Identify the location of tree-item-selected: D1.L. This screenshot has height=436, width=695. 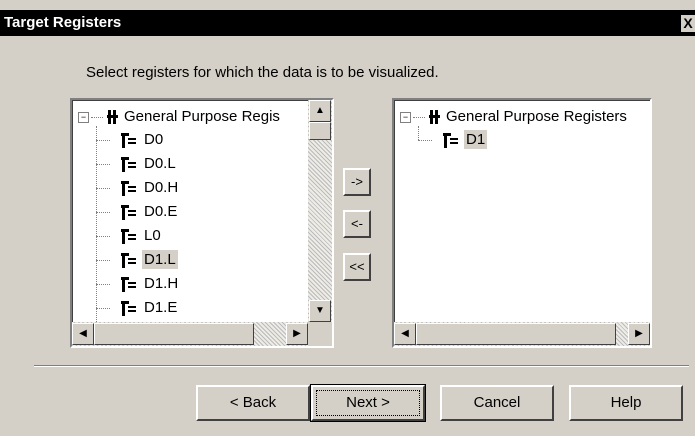
(149, 260).